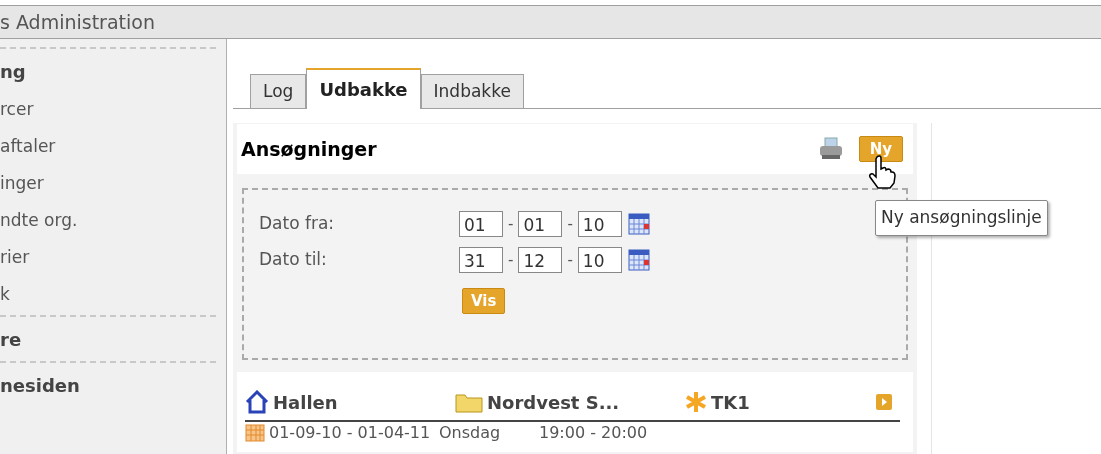 The height and width of the screenshot is (454, 1101). What do you see at coordinates (108, 220) in the screenshot?
I see `sidebar-item: ndte org.` at bounding box center [108, 220].